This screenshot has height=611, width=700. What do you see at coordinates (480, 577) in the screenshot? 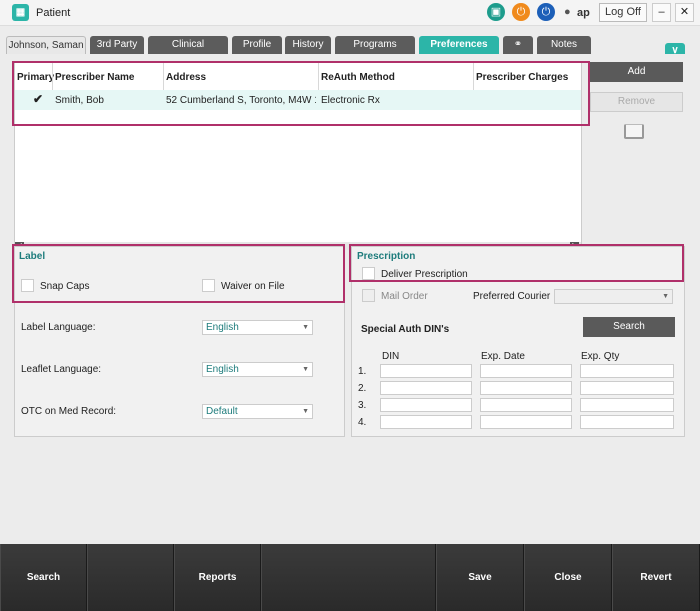
I see `save-button: Save` at bounding box center [480, 577].